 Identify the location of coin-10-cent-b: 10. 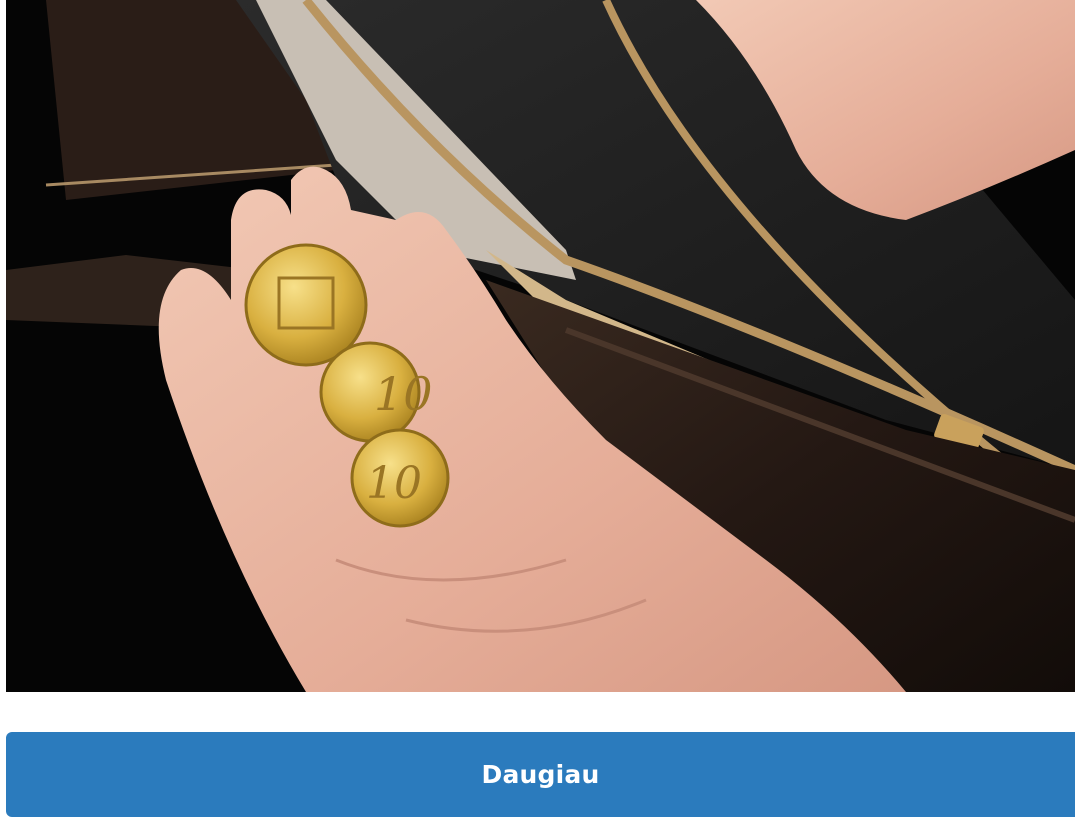
(400, 478).